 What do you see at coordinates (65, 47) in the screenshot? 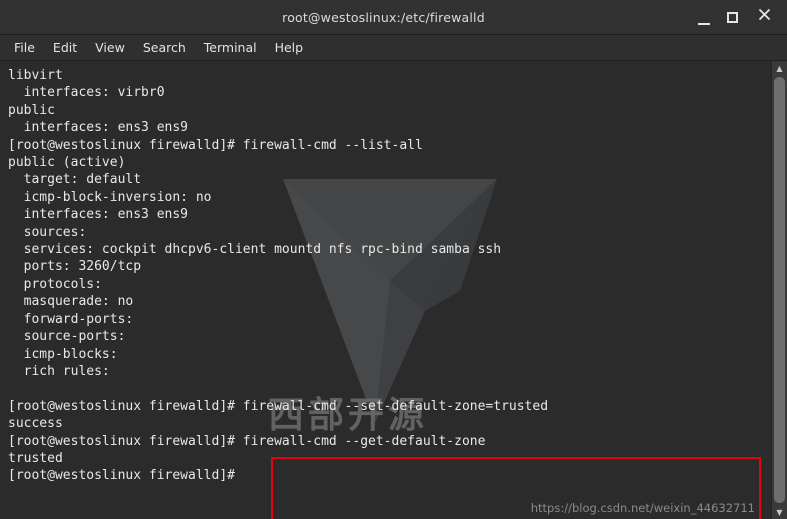
I see `menu-item-edit: Edit` at bounding box center [65, 47].